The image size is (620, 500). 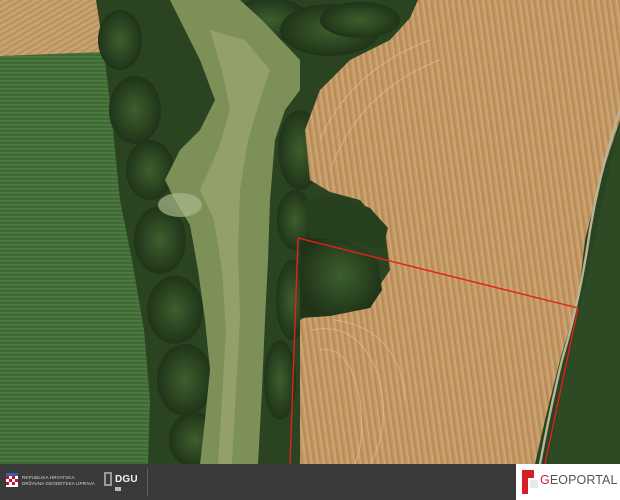 What do you see at coordinates (147, 482) in the screenshot?
I see `footer-divider` at bounding box center [147, 482].